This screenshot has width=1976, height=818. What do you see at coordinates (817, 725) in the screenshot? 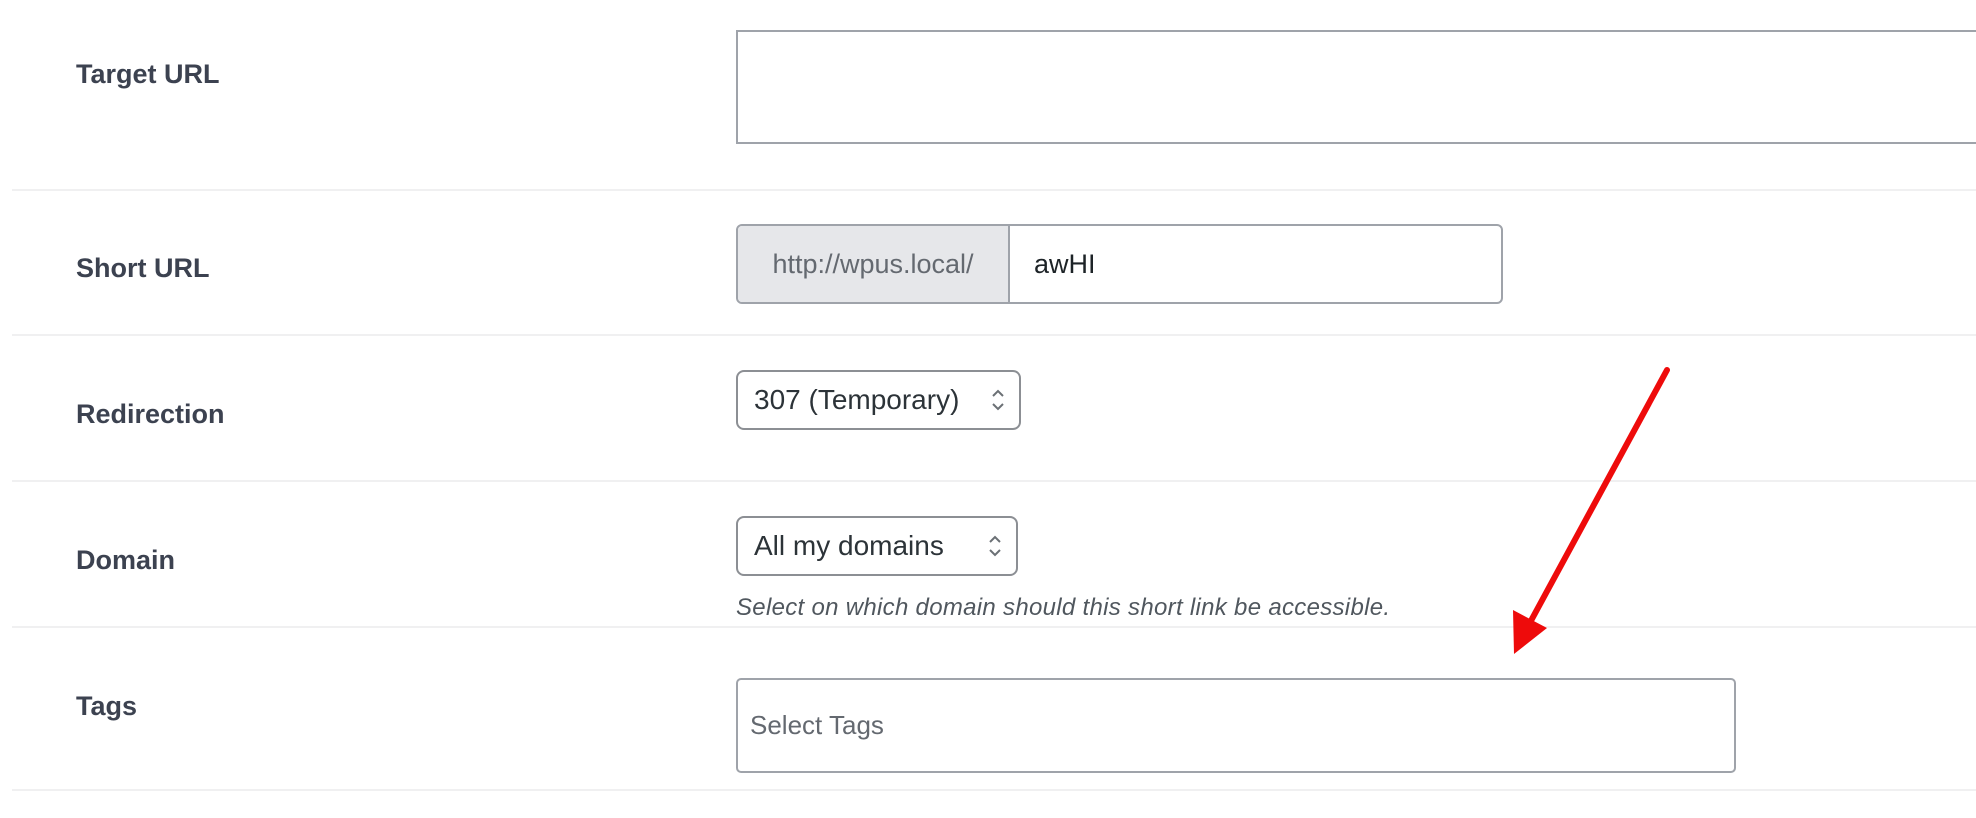
I see `tags-placeholder: Select Tags` at bounding box center [817, 725].